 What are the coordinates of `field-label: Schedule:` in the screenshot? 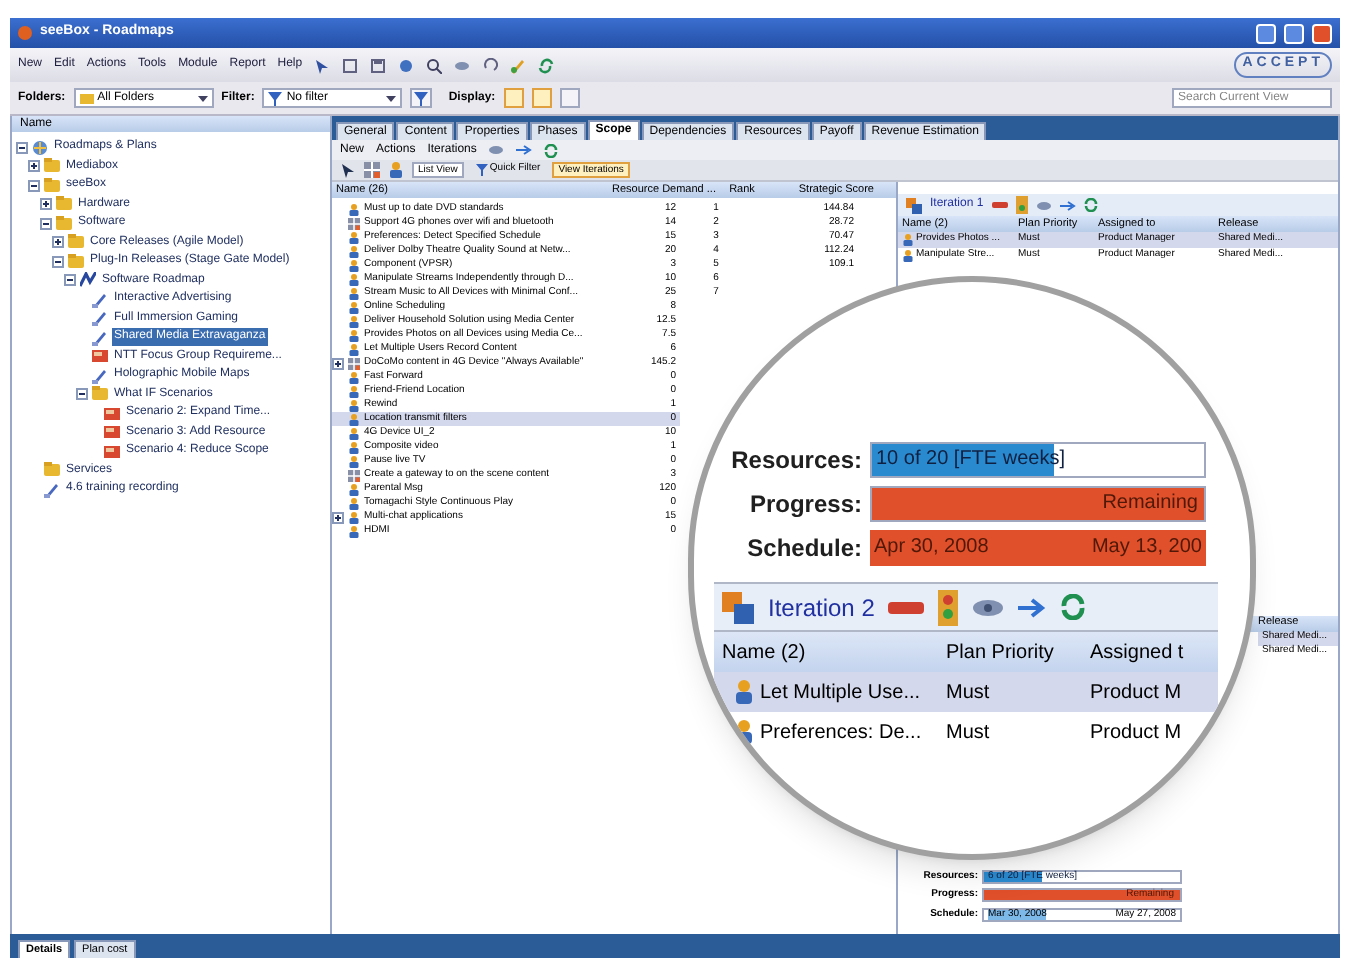 It's located at (804, 549).